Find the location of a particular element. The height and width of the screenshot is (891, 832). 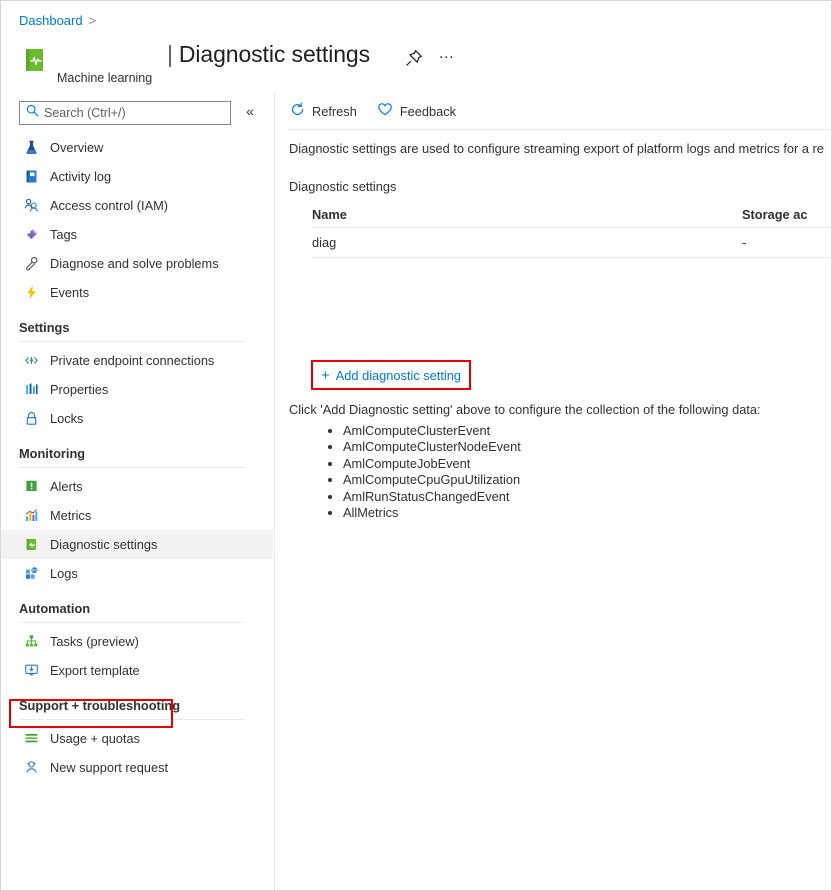

sidebar-item-label: Diagnostic settings is located at coordinates (104, 544).